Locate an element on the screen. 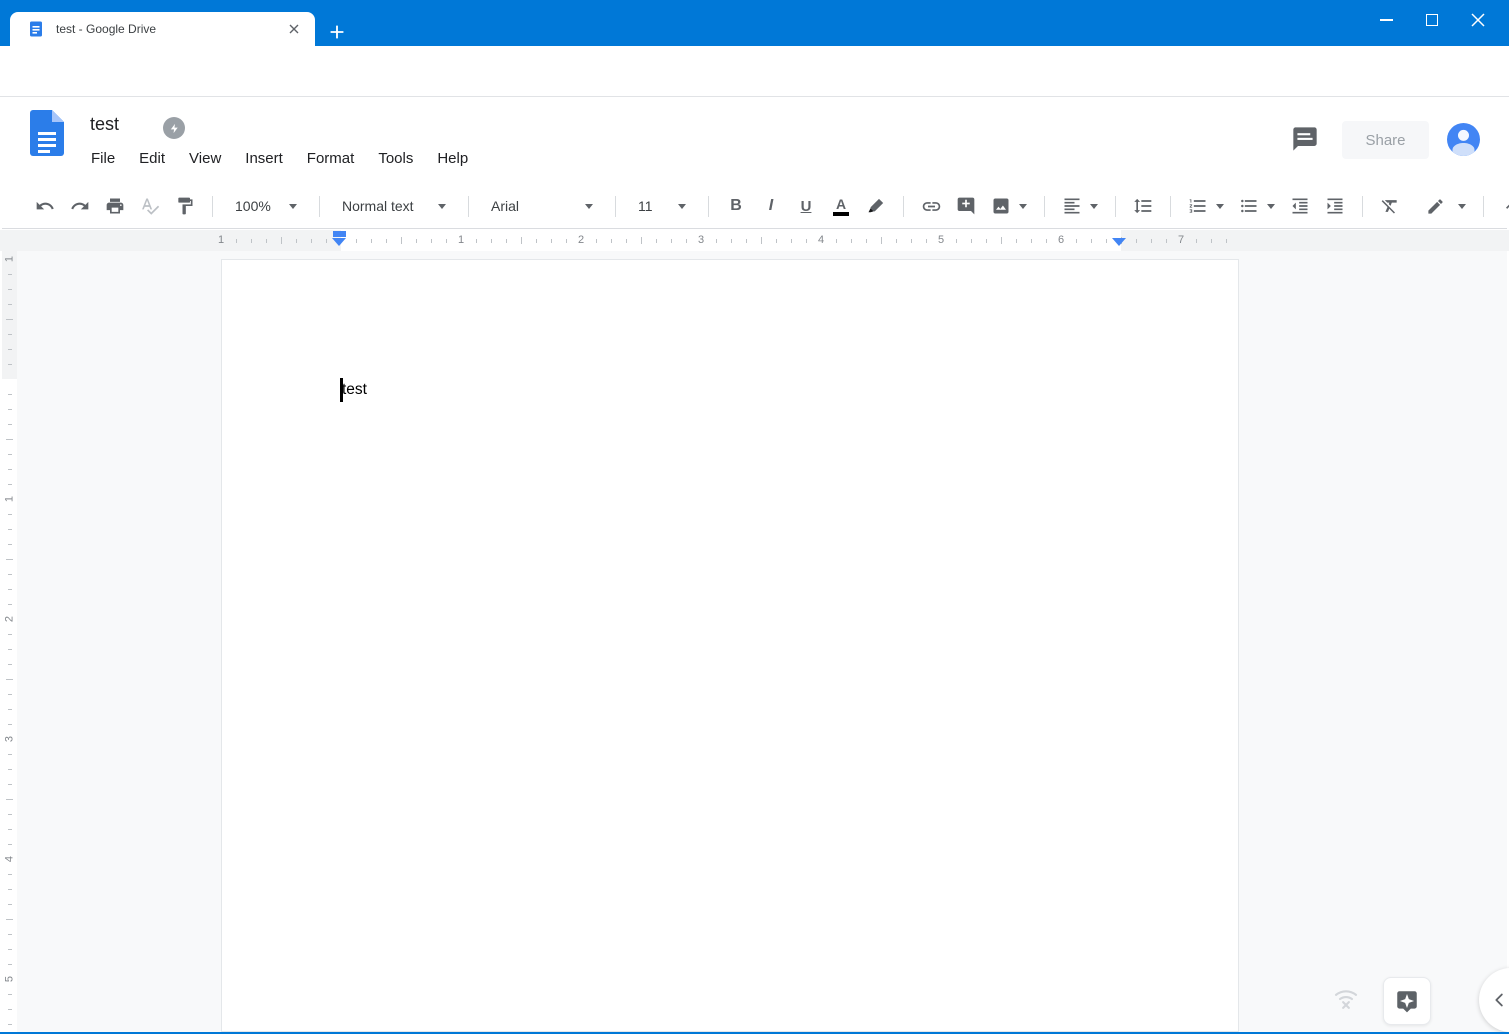 The width and height of the screenshot is (1509, 1034). menu-file: File is located at coordinates (103, 158).